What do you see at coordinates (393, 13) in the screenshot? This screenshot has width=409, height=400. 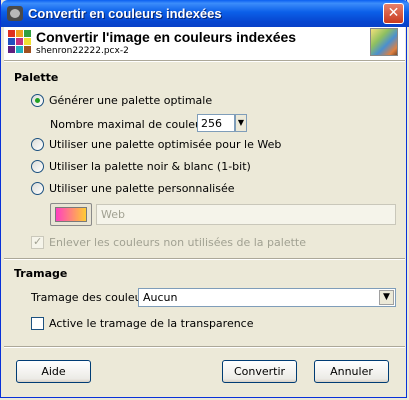 I see `close-button: ✕` at bounding box center [393, 13].